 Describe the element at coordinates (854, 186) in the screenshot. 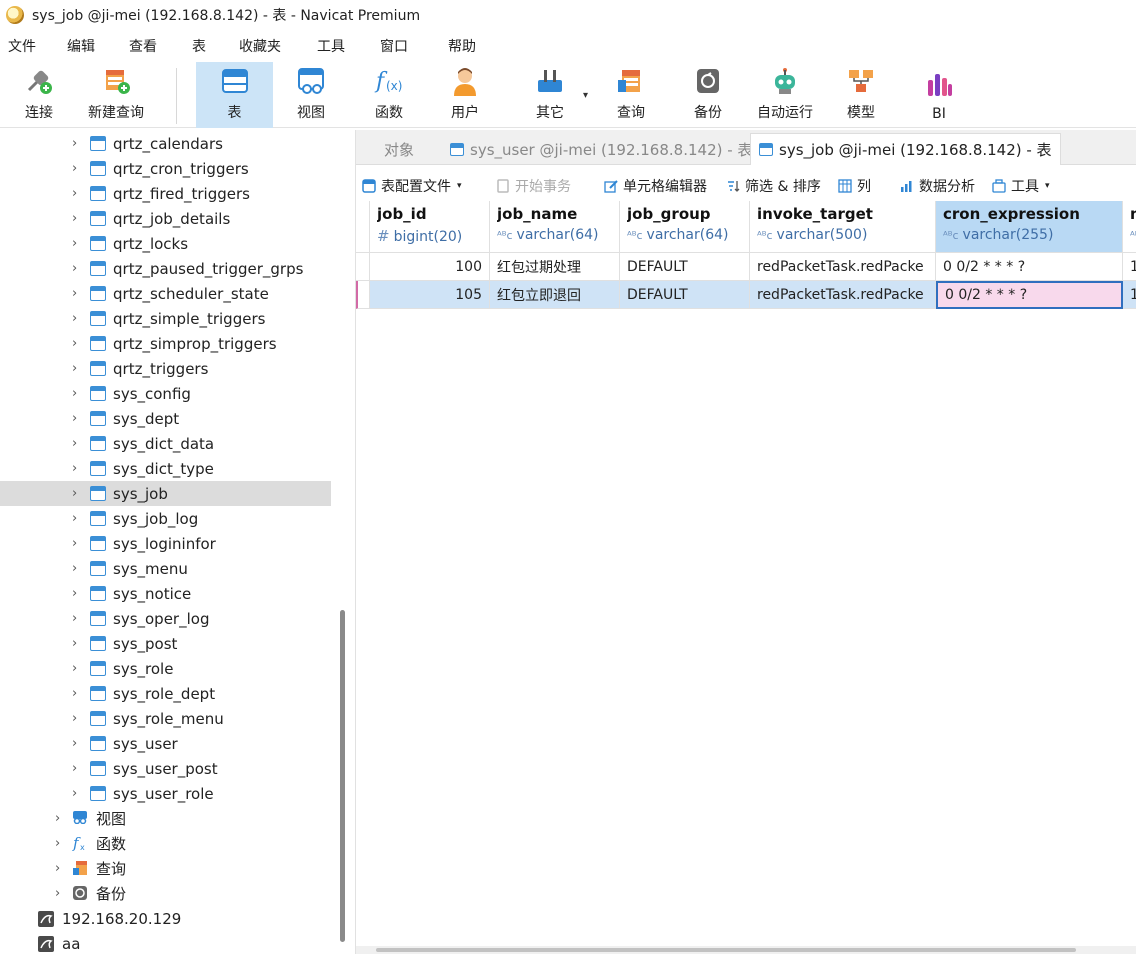

I see `columns-button: 列` at that location.